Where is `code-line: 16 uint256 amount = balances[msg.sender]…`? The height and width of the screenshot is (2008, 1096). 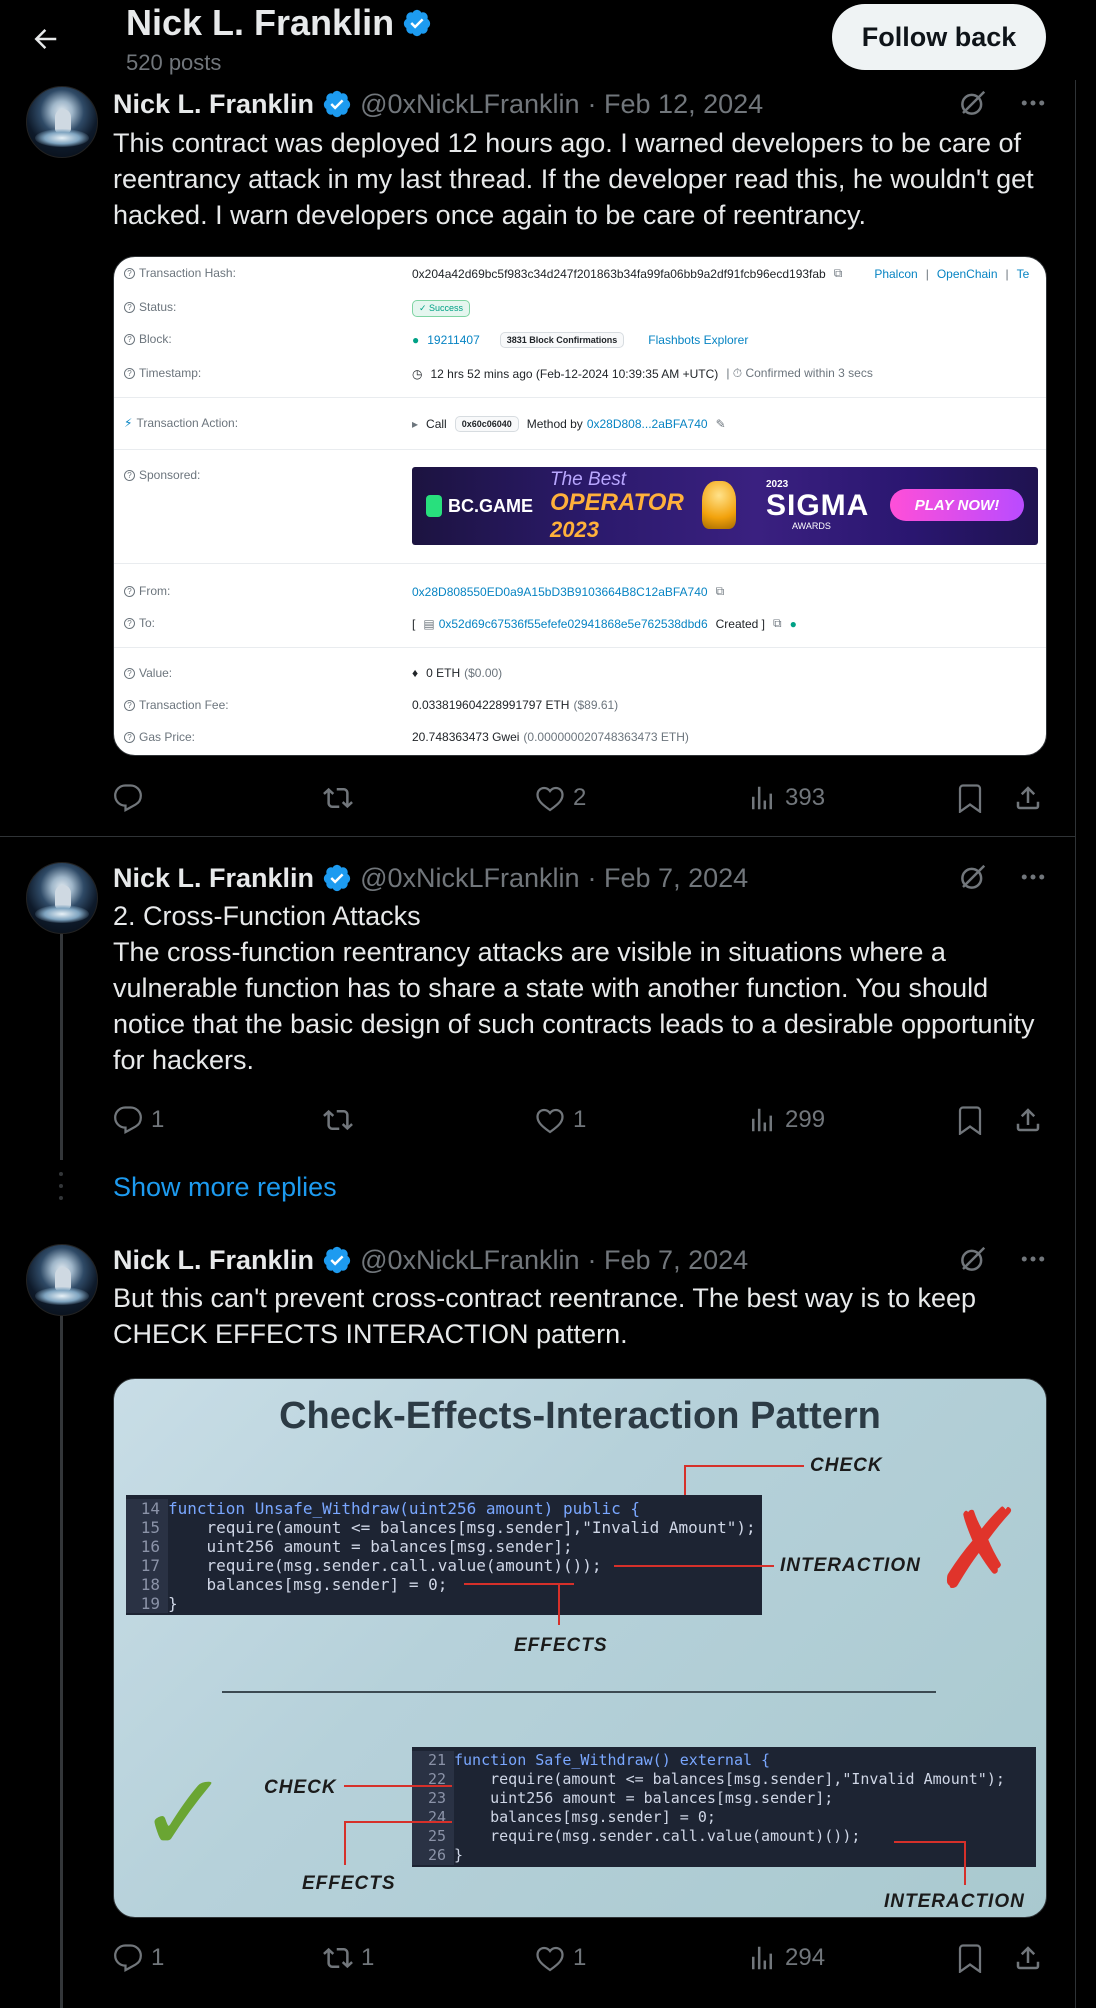 code-line: 16 uint256 amount = balances[msg.sender]… is located at coordinates (444, 1546).